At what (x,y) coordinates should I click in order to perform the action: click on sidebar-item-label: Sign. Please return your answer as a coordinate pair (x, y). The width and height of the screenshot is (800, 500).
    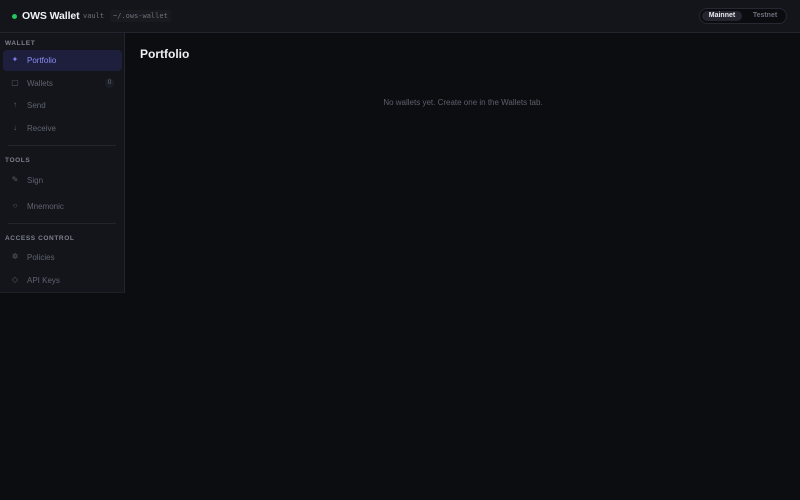
    Looking at the image, I should click on (35, 180).